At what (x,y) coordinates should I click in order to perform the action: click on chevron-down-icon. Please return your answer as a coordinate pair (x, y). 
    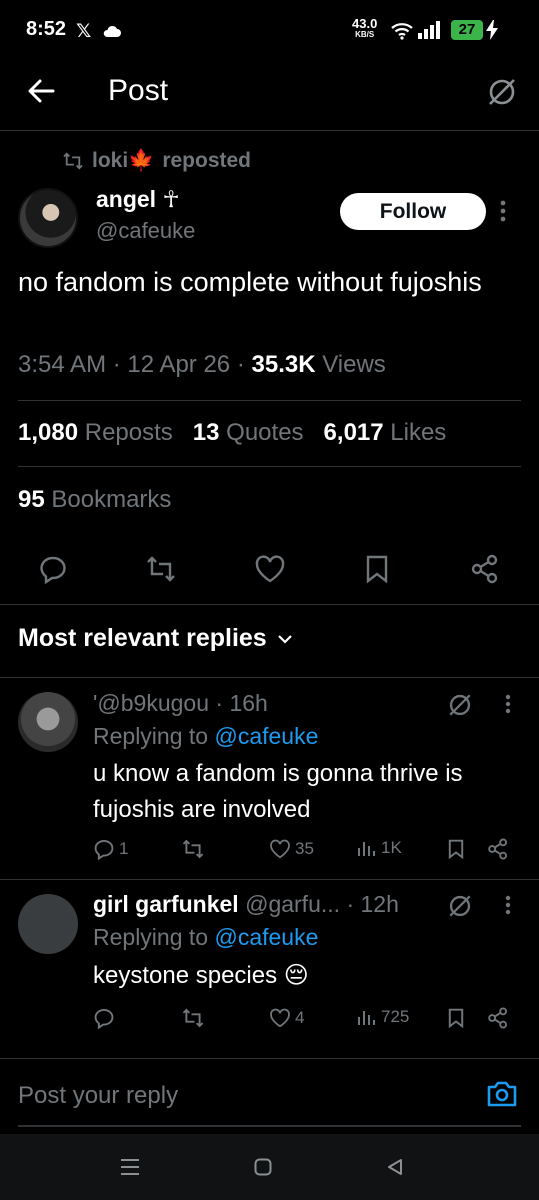
    Looking at the image, I should click on (285, 639).